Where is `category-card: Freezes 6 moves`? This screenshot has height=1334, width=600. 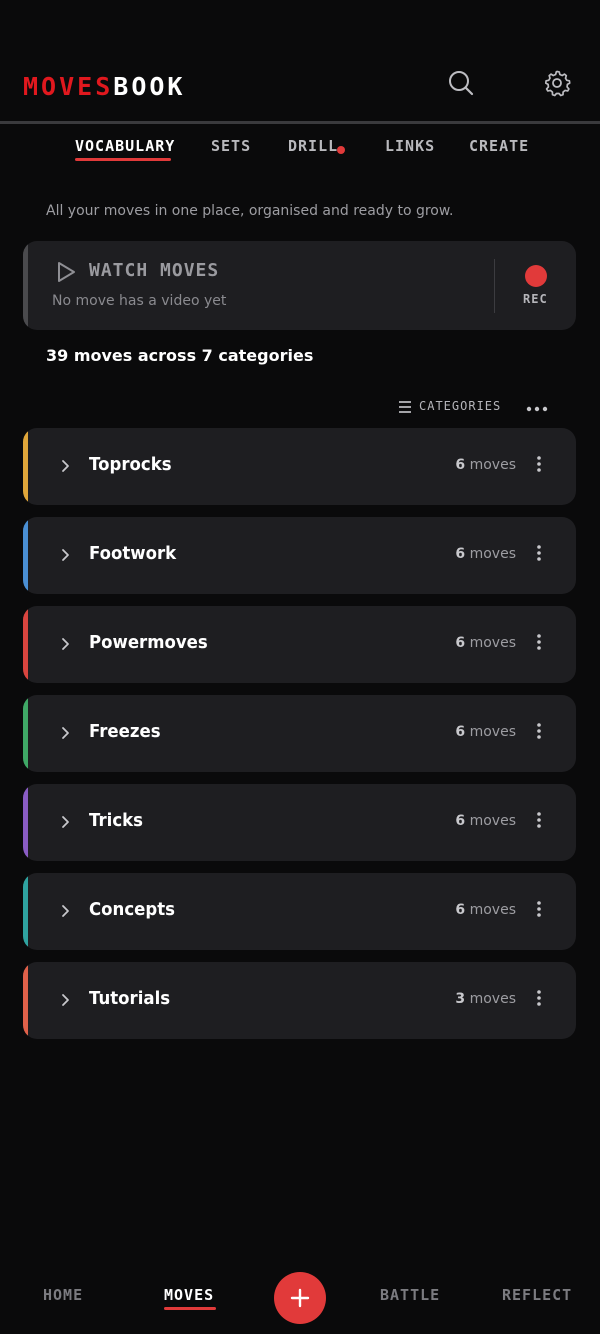
category-card: Freezes 6 moves is located at coordinates (299, 733).